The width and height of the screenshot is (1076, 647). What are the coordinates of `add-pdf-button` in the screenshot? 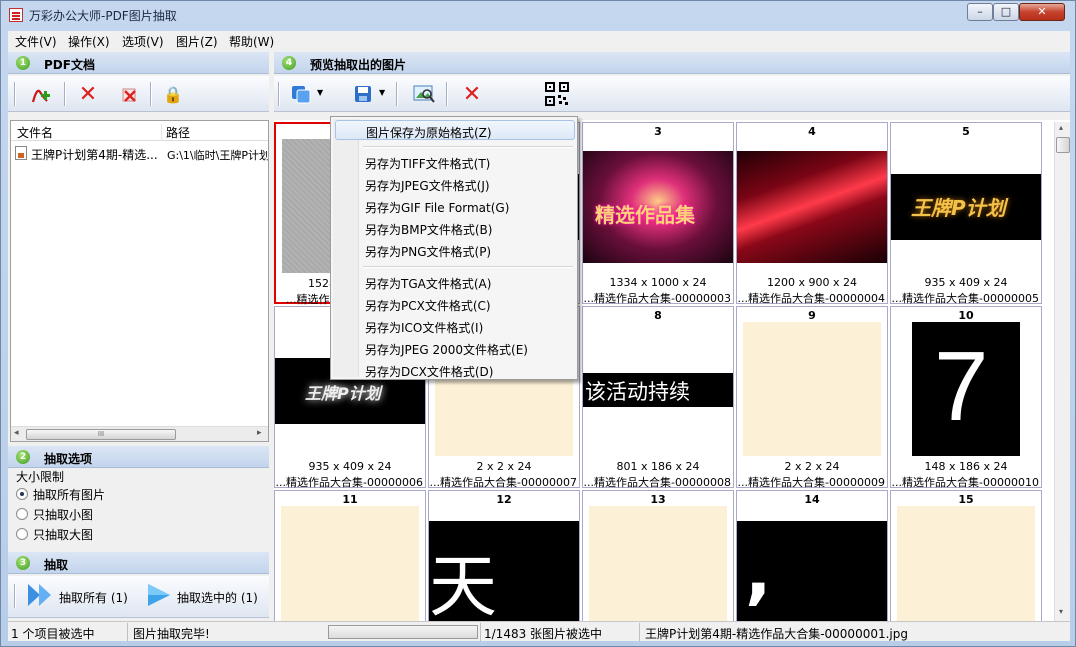 It's located at (40, 94).